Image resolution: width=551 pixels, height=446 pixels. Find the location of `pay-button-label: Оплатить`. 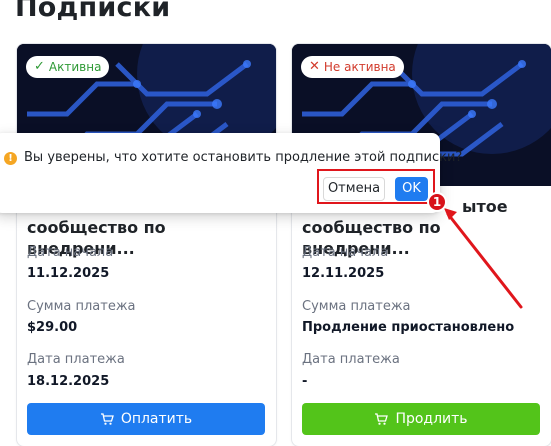

pay-button-label: Оплатить is located at coordinates (156, 419).